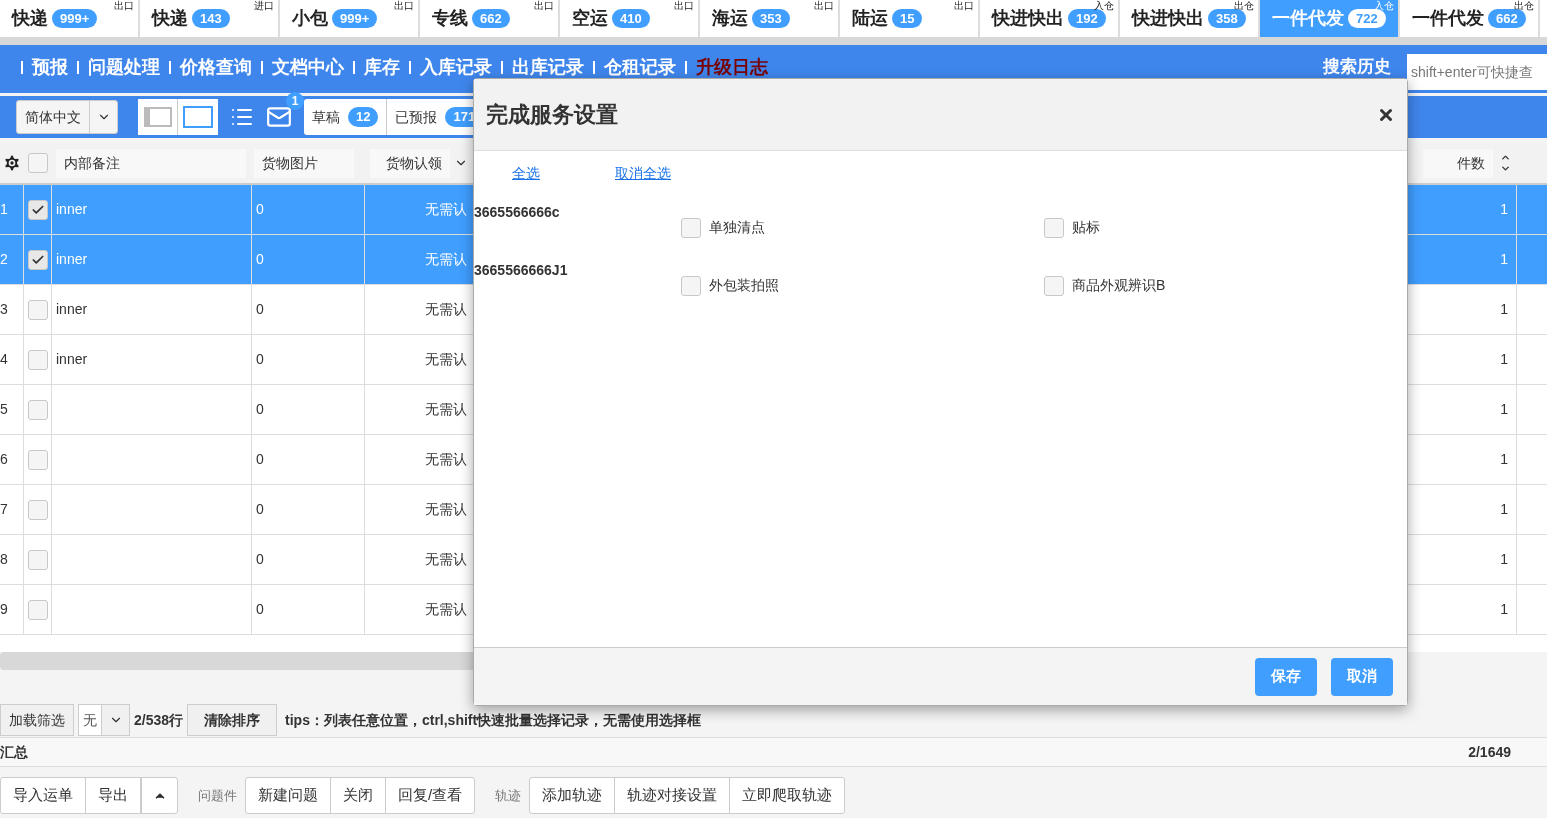 Image resolution: width=1547 pixels, height=818 pixels. I want to click on filter-select: 无, so click(104, 720).